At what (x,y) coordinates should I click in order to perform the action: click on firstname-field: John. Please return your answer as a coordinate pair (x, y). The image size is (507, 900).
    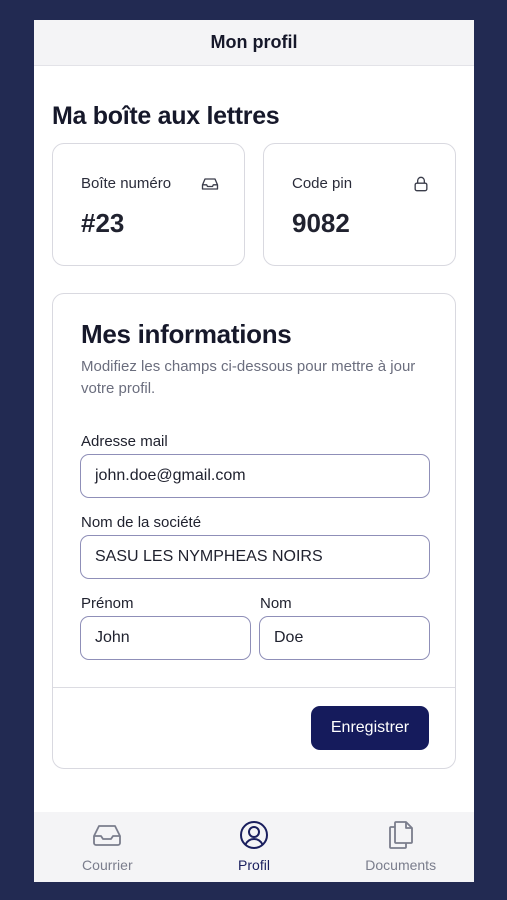
    Looking at the image, I should click on (165, 638).